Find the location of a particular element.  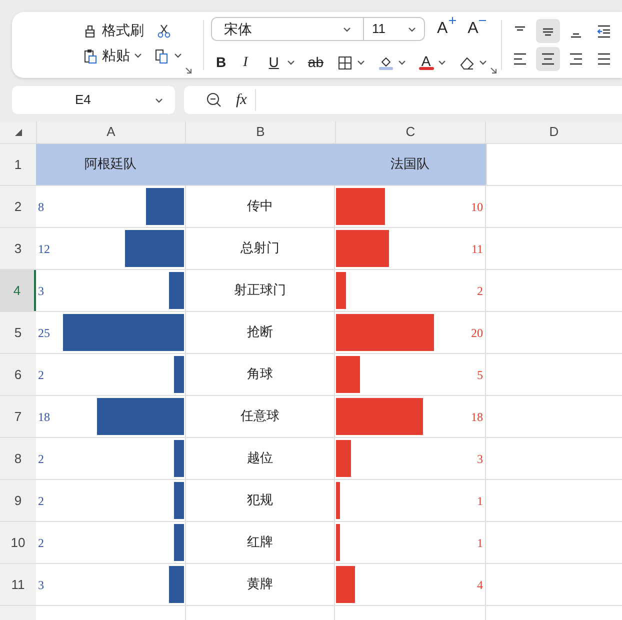

eraser-icon is located at coordinates (466, 62).